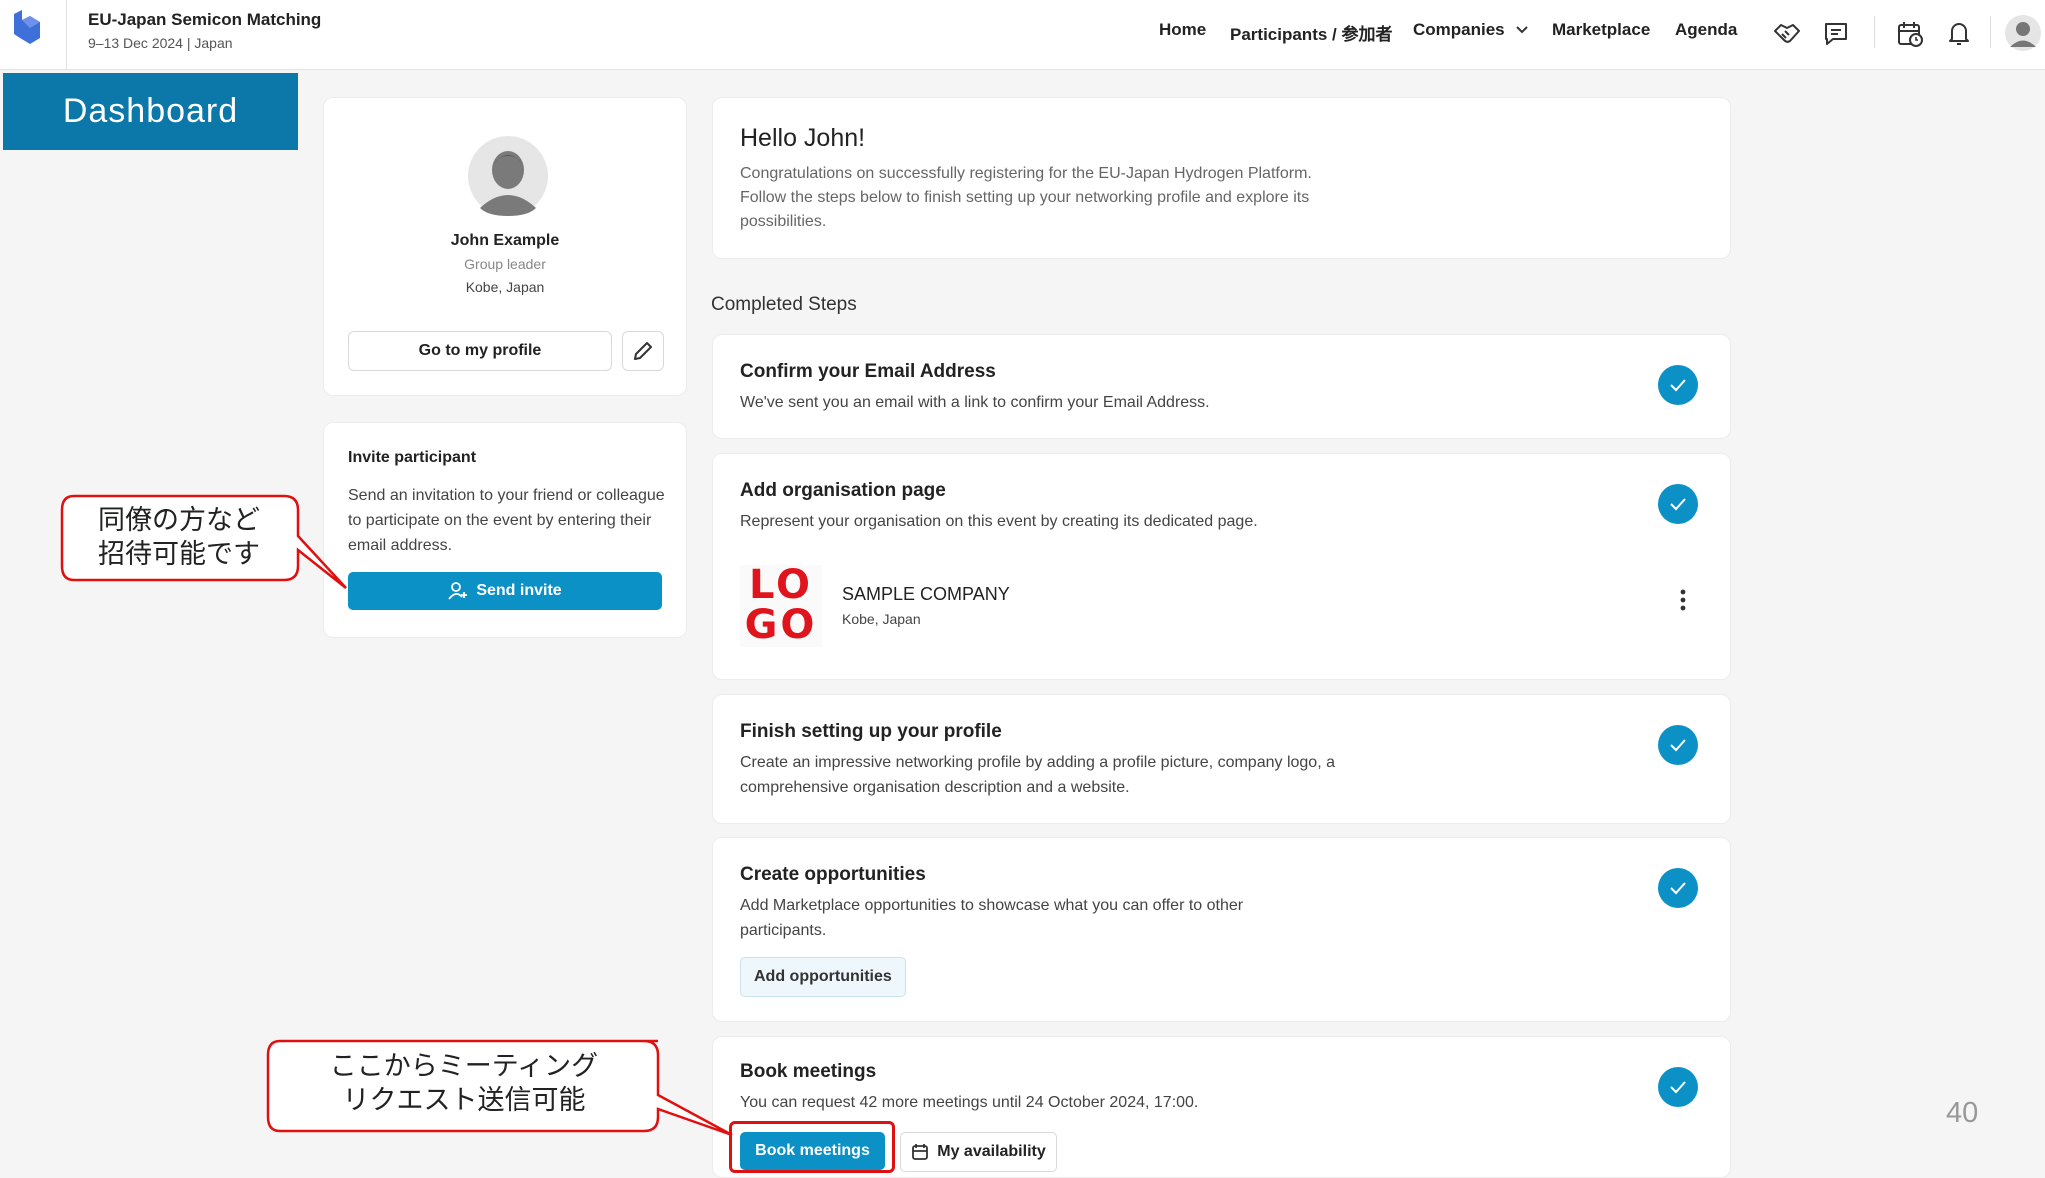 The height and width of the screenshot is (1178, 2045). I want to click on step-title: Confirm your Email Address, so click(868, 371).